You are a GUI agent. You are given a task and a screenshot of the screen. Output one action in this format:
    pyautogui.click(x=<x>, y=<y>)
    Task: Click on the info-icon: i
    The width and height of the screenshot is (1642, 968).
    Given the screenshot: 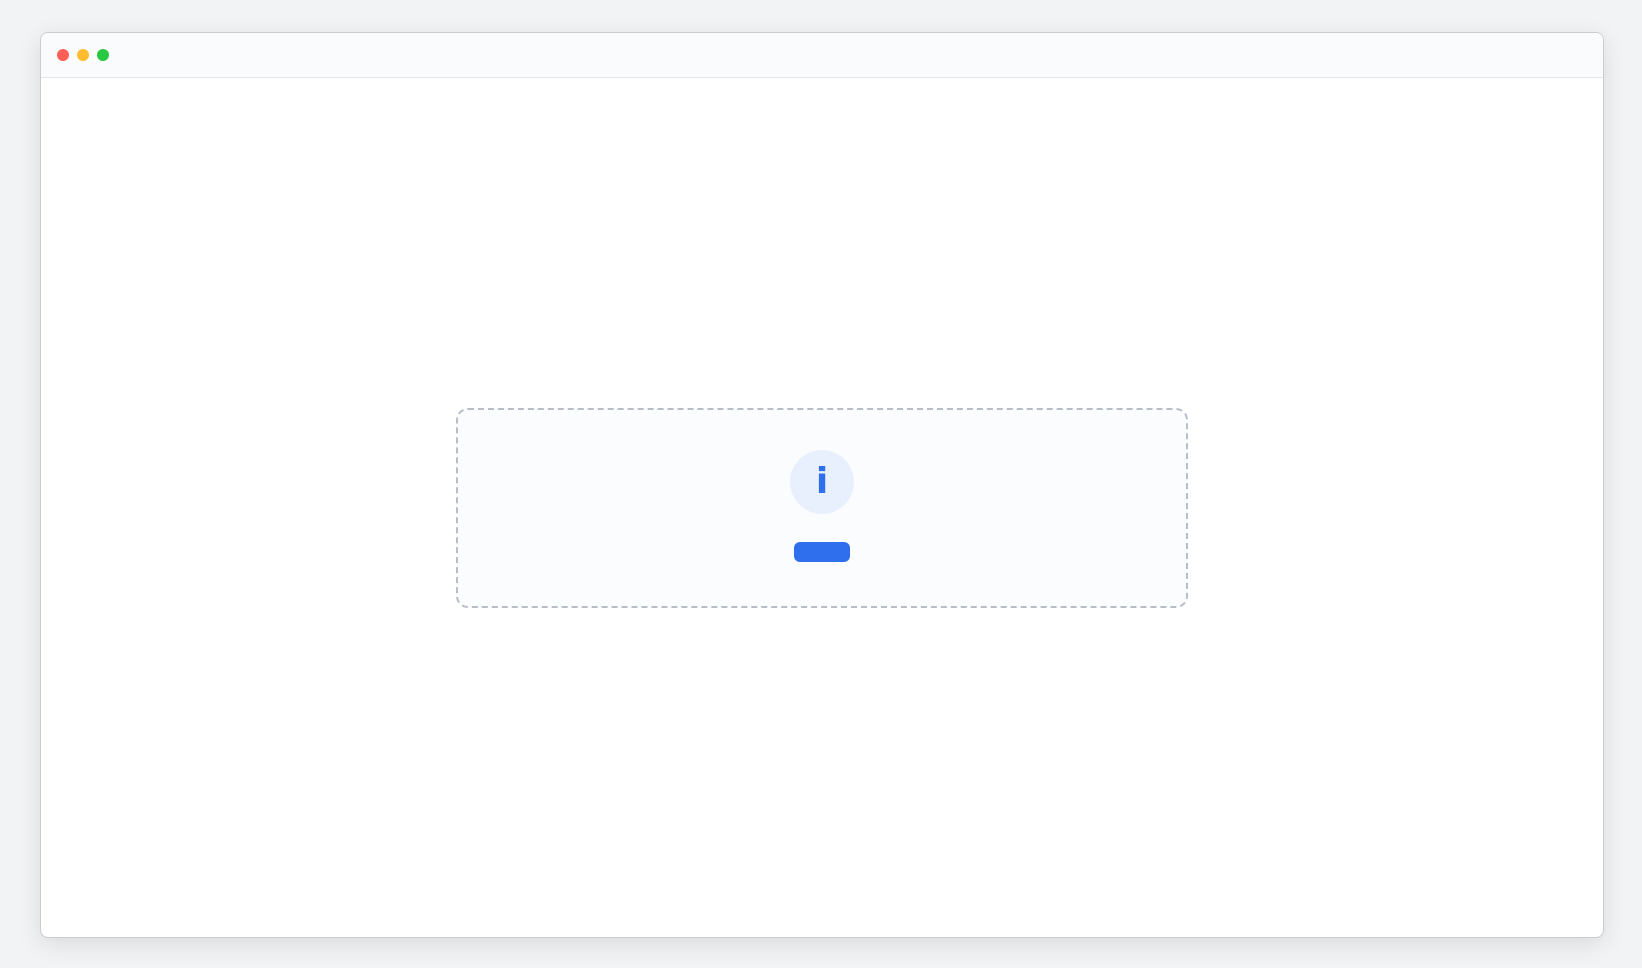 What is the action you would take?
    pyautogui.click(x=822, y=481)
    